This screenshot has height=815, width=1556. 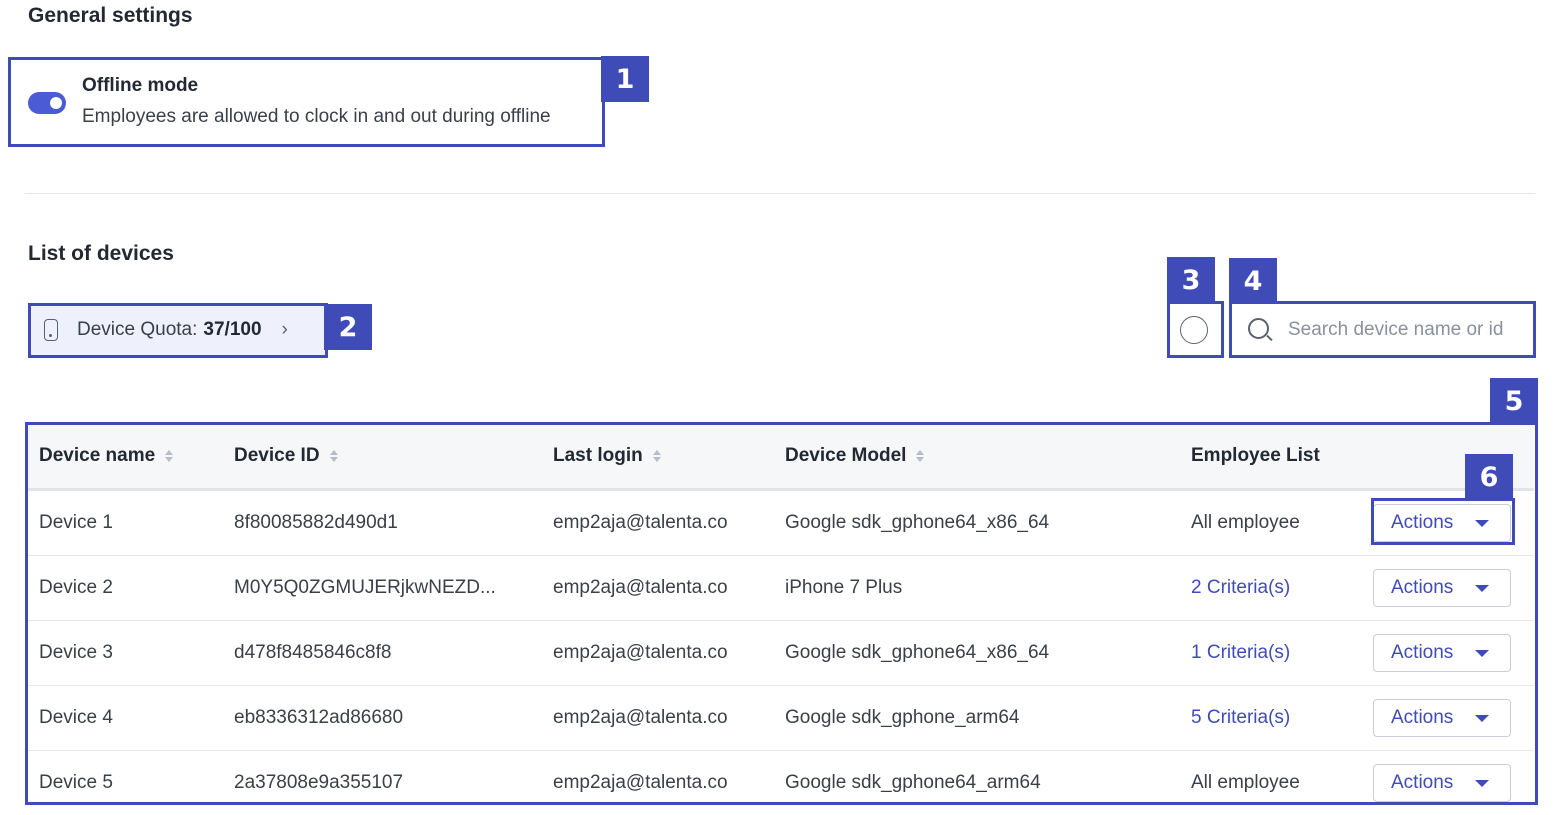 What do you see at coordinates (101, 253) in the screenshot?
I see `list-of-devices-title: List of devices` at bounding box center [101, 253].